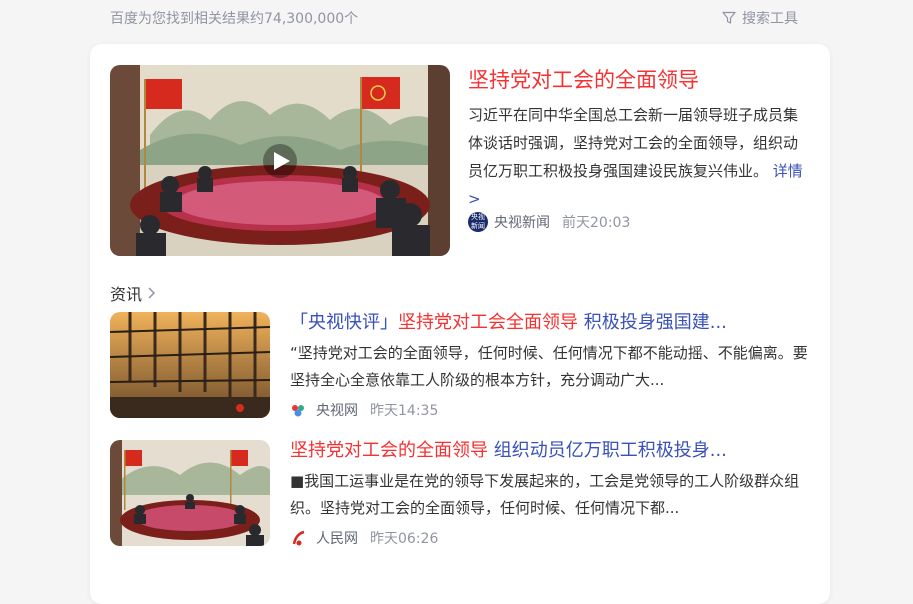 The image size is (913, 604). What do you see at coordinates (729, 17) in the screenshot?
I see `filter-icon` at bounding box center [729, 17].